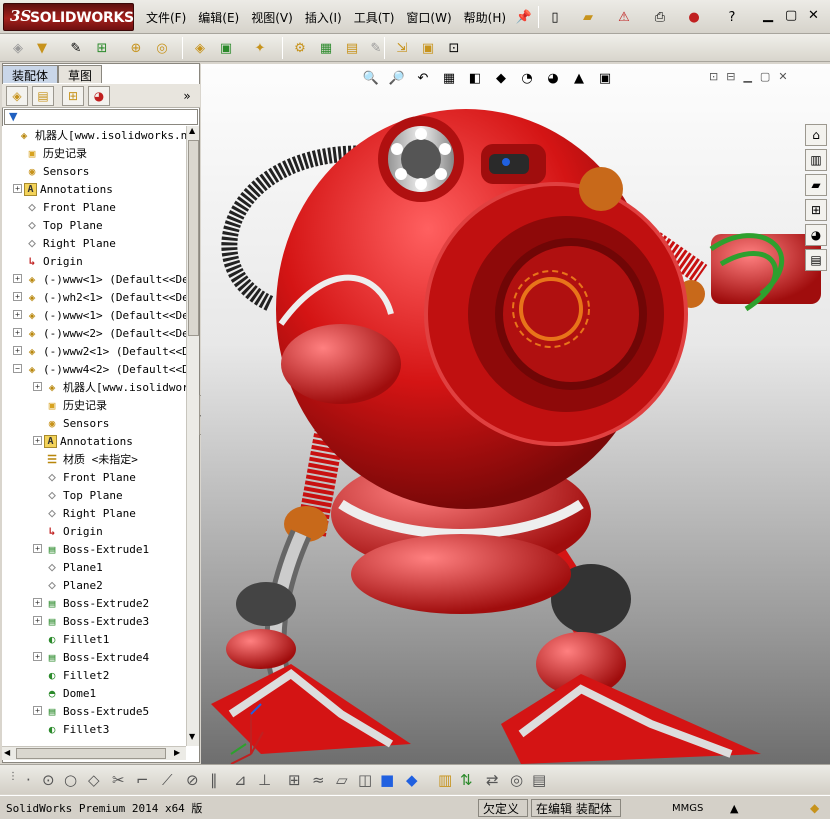 This screenshot has height=819, width=830. I want to click on print-icon: ⎙, so click(660, 17).